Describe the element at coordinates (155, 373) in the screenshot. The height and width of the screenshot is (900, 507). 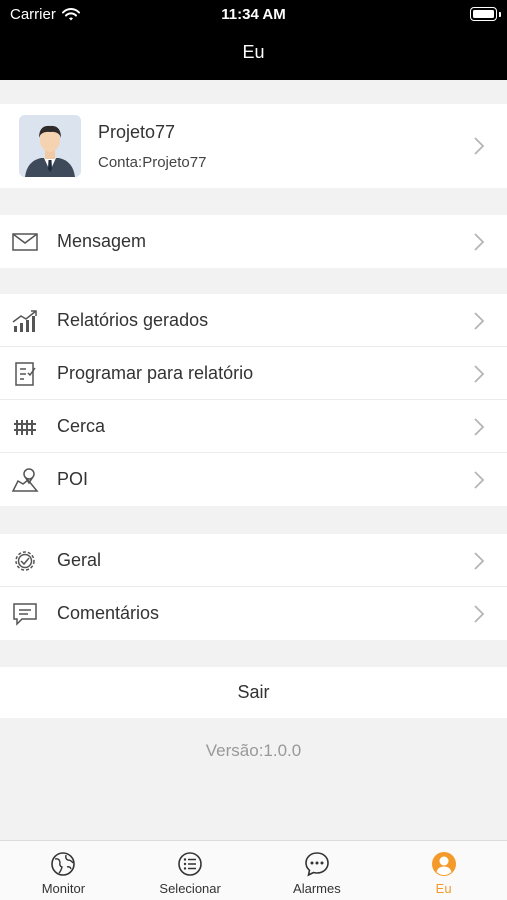
I see `menu-item-label: Programar para relatório` at that location.